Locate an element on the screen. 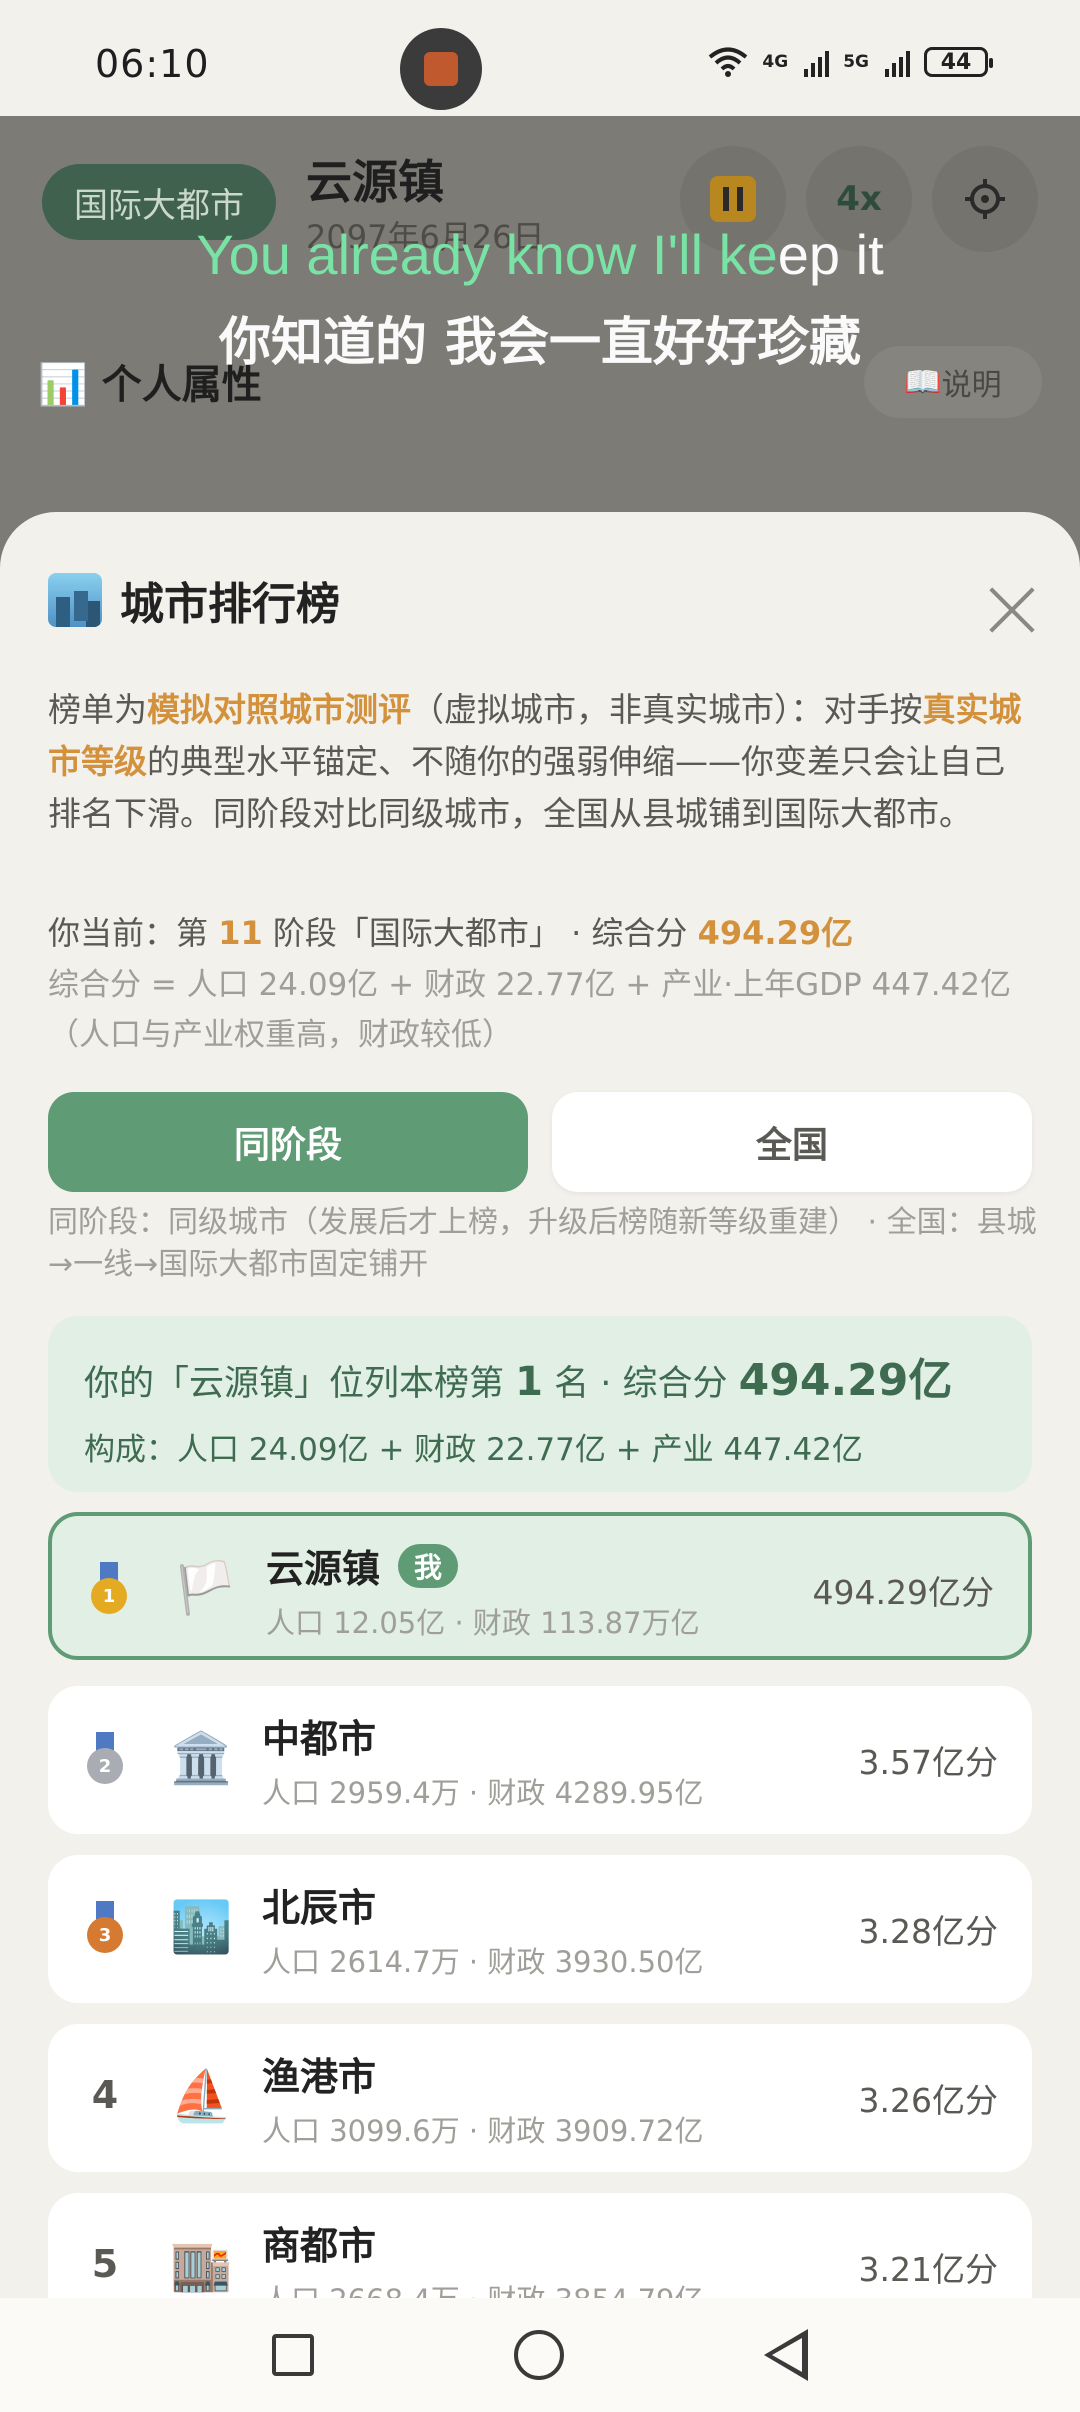  table-row: 🏛️ 中都市 人口 2959.4万 · 财政 4289.95亿 3.57亿分 is located at coordinates (540, 1760).